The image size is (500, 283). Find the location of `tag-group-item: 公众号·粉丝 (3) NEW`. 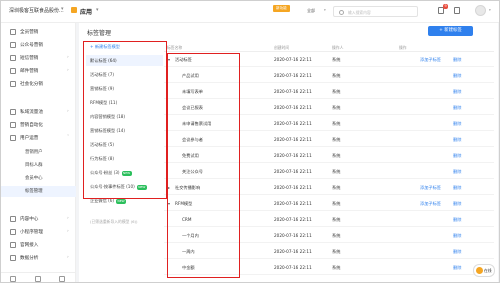

tag-group-item: 公众号·粉丝 (3) NEW is located at coordinates (124, 172).